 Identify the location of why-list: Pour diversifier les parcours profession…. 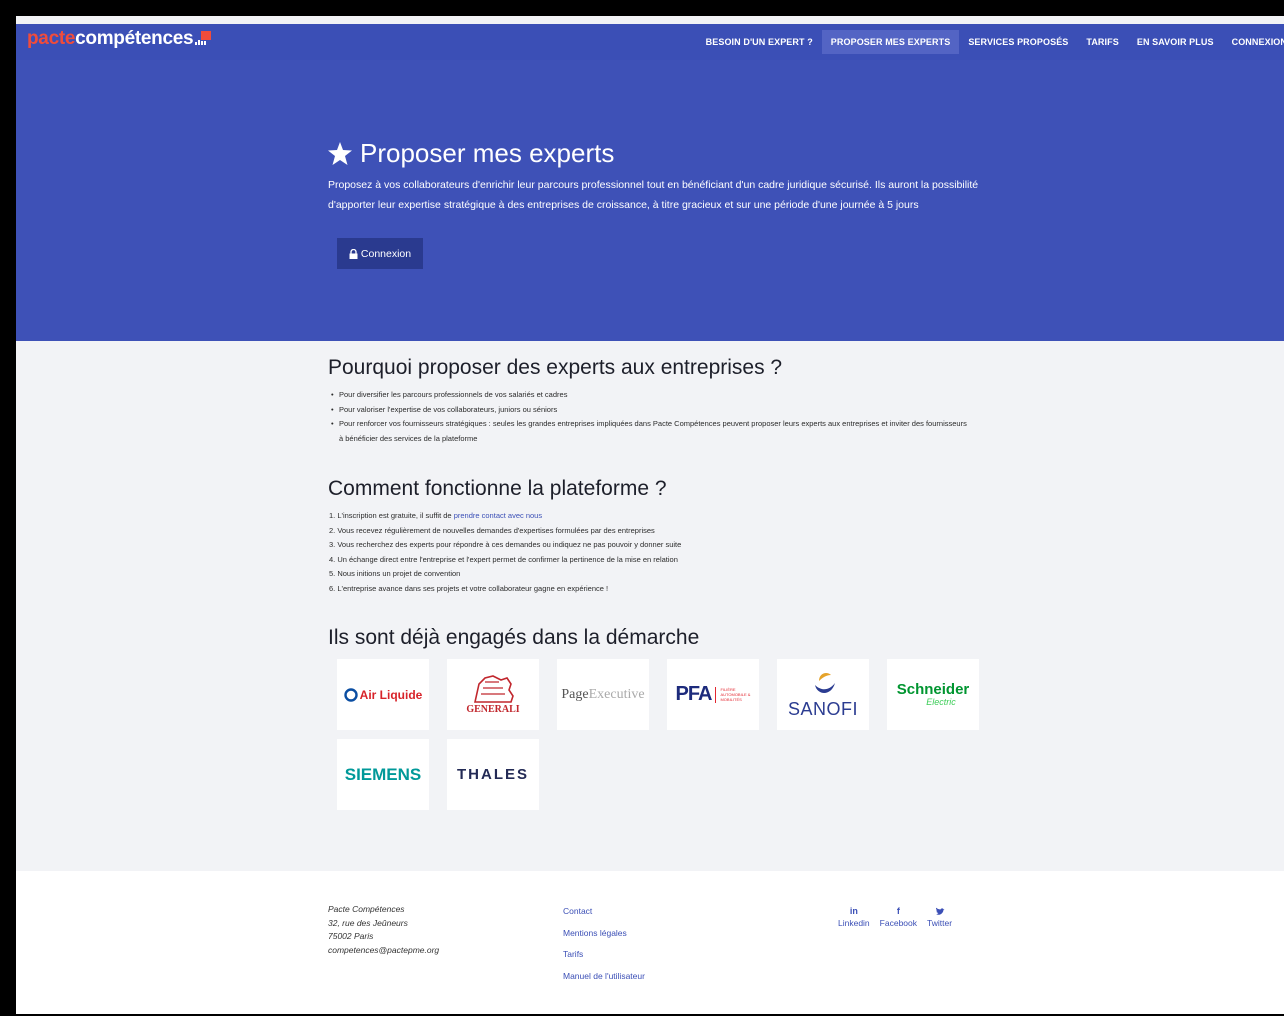
(649, 417).